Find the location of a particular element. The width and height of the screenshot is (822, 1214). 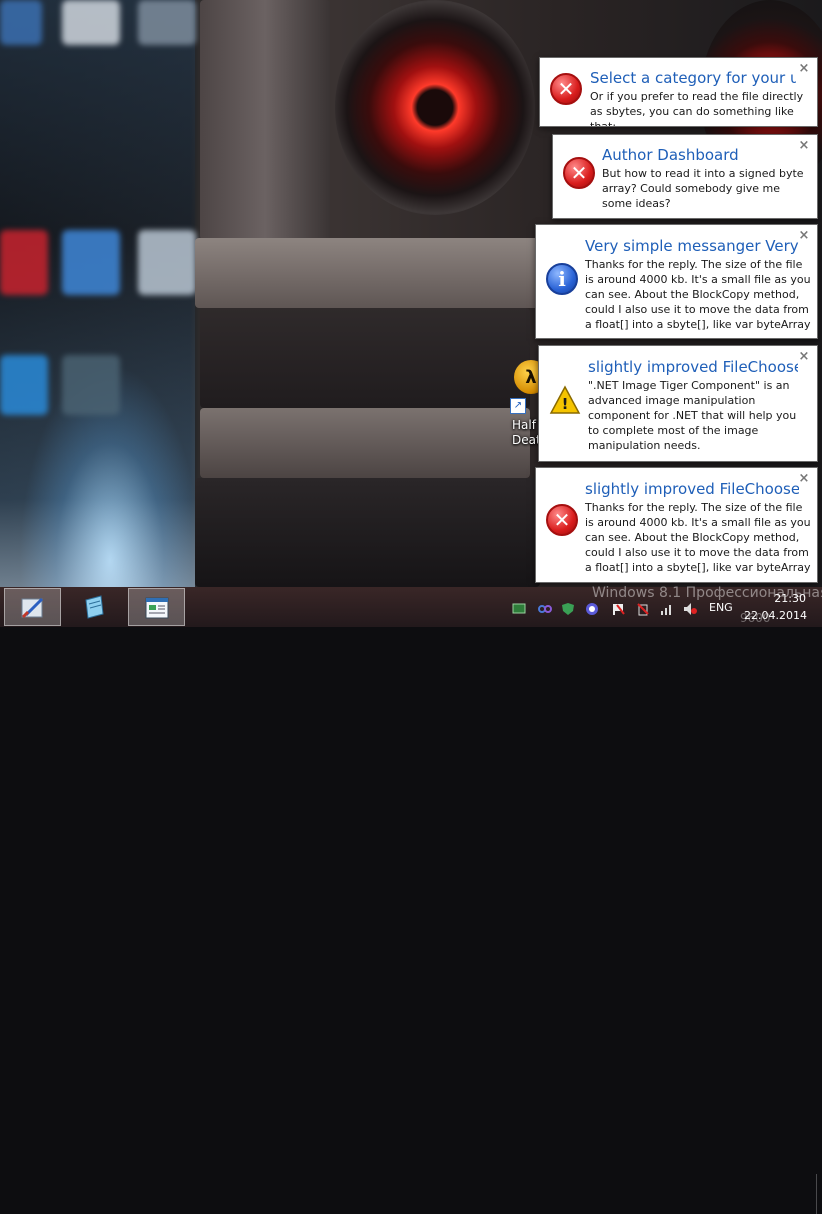

shortcut-arrow-icon: ↗ is located at coordinates (518, 406).